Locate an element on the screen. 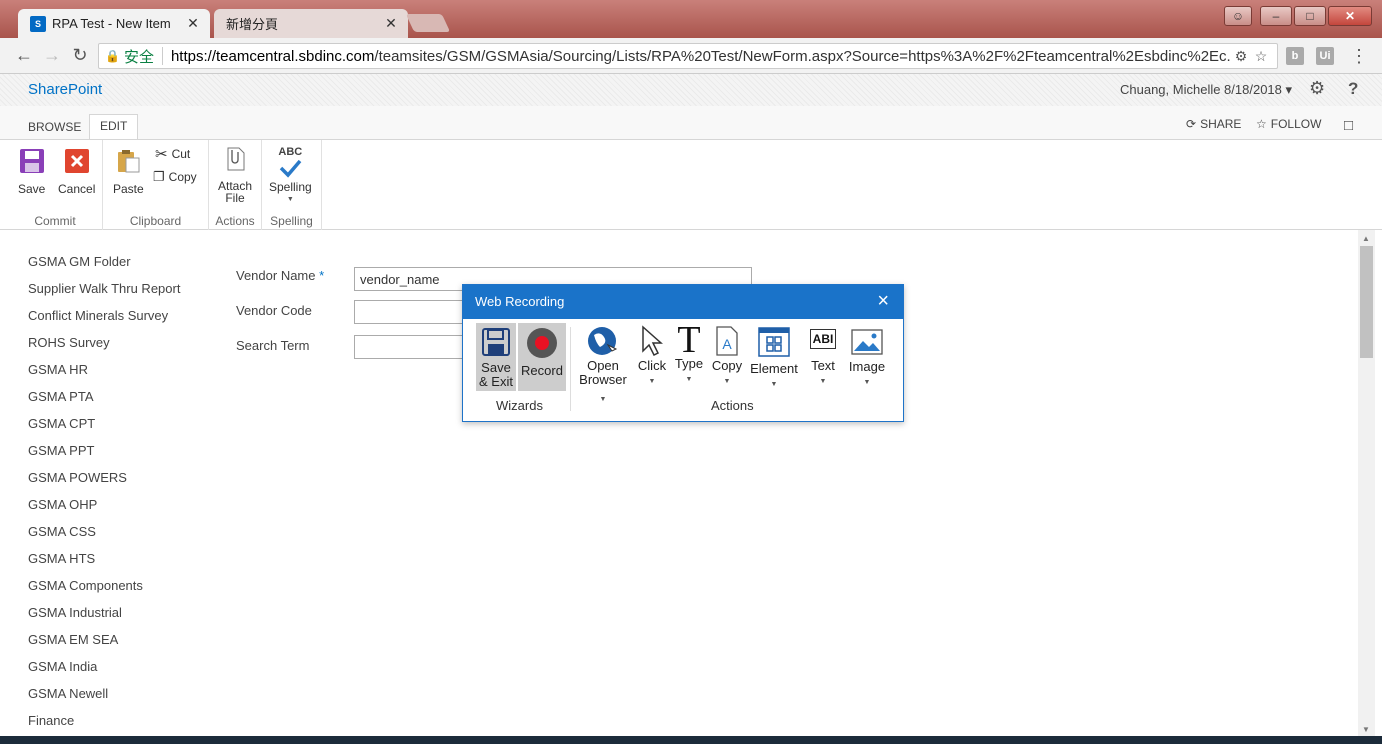  nav-link: ROHS Survey is located at coordinates (104, 348).